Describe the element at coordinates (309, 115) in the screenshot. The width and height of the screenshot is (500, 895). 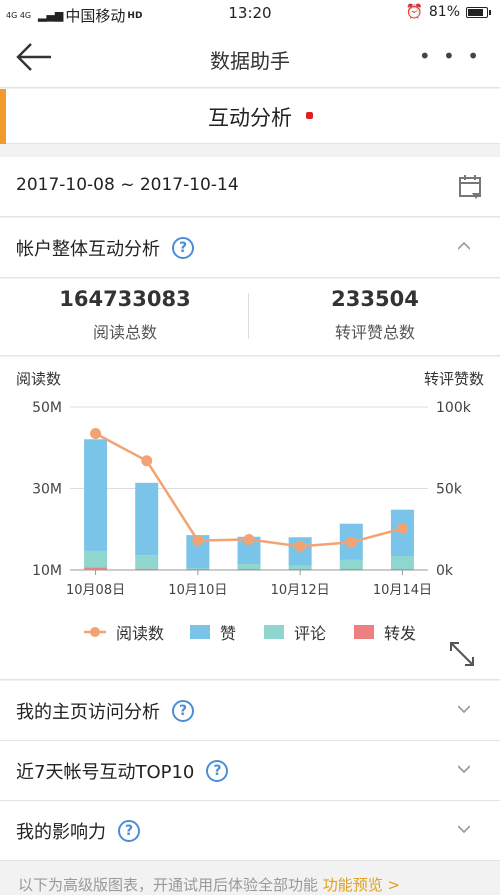
I see `notification-dot` at that location.